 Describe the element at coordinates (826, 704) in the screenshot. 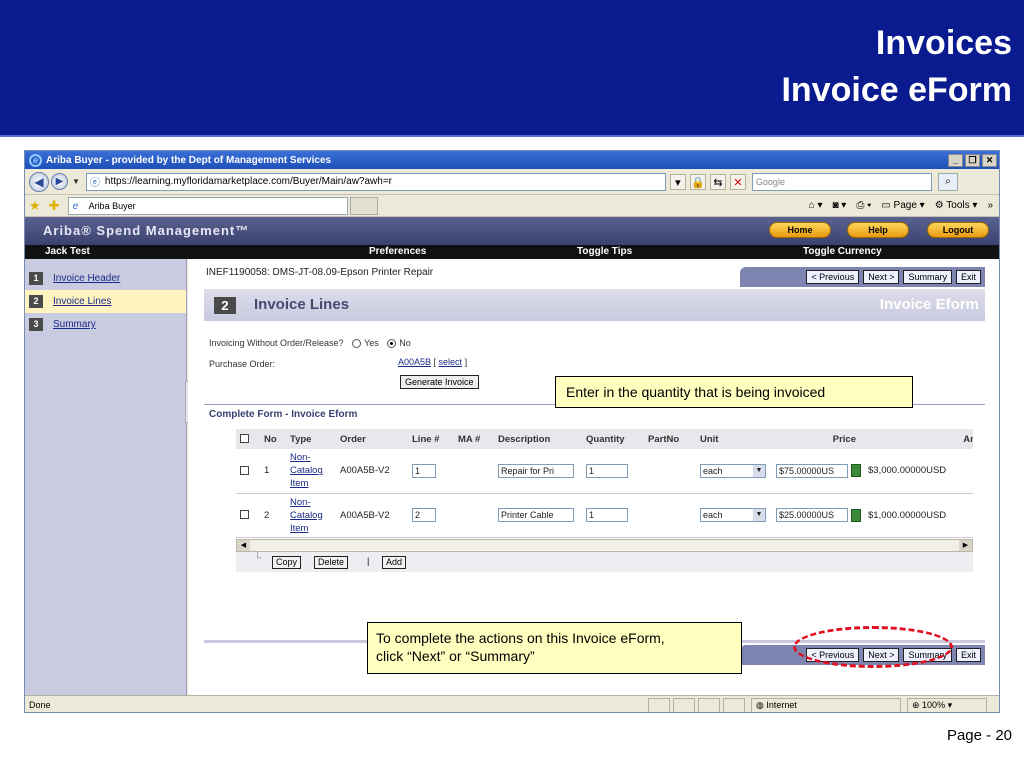

I see `security-zone: ◍ Internet` at that location.